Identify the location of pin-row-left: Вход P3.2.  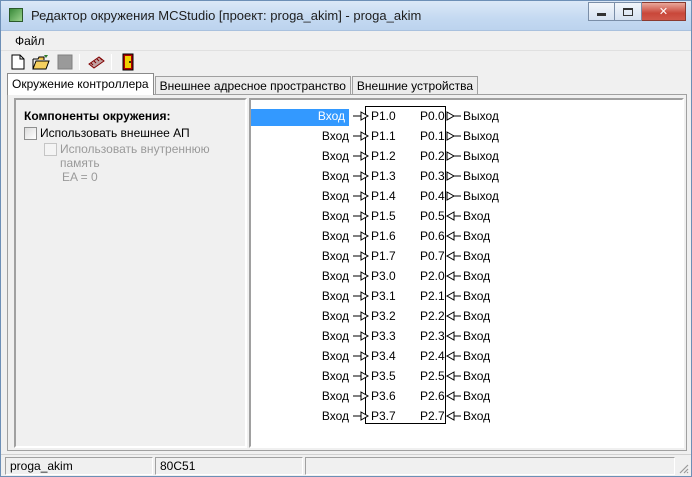
(323, 316).